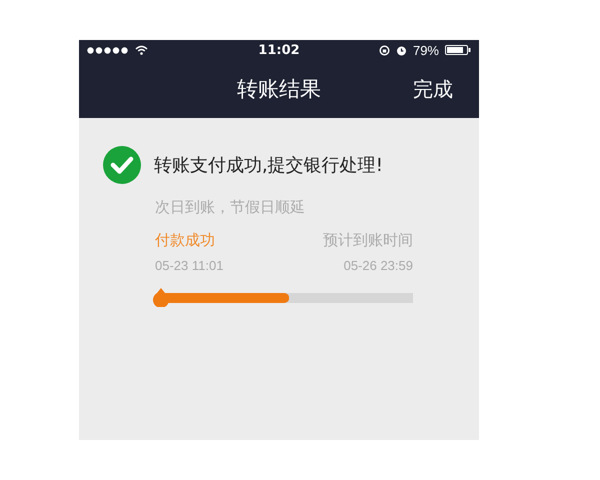 This screenshot has width=600, height=480. I want to click on done-button: 完成, so click(433, 89).